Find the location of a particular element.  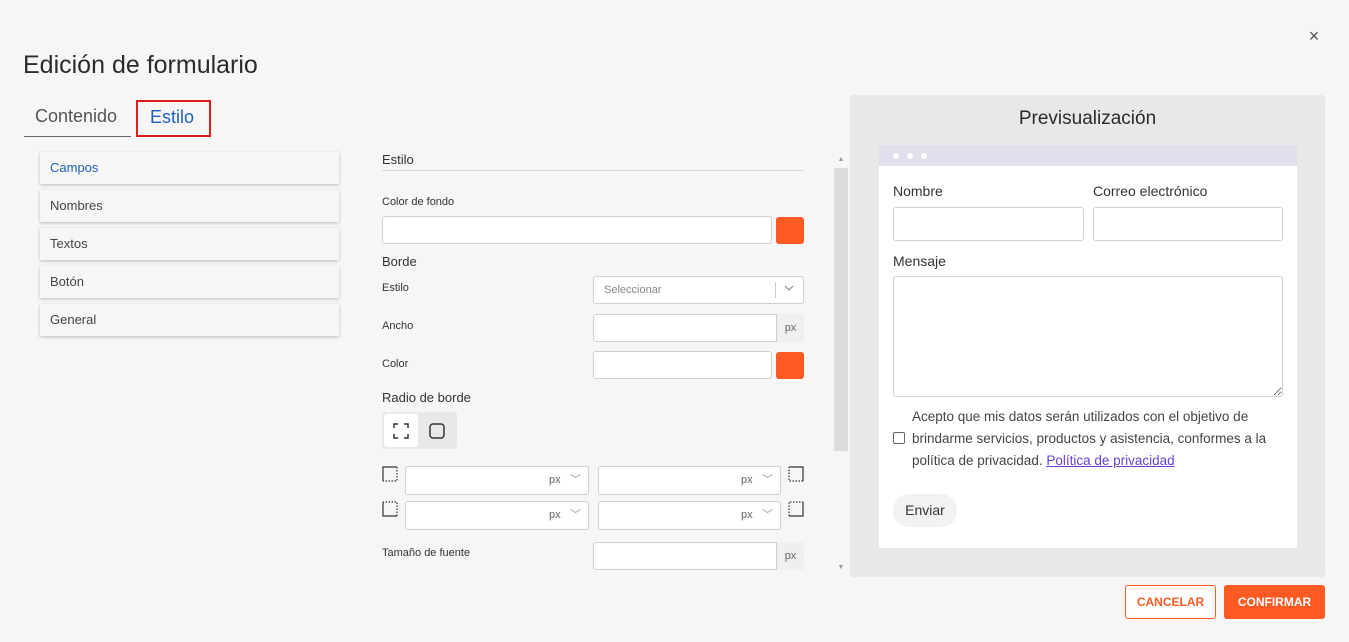

border-style-placeholder: Seleccionar is located at coordinates (633, 290).